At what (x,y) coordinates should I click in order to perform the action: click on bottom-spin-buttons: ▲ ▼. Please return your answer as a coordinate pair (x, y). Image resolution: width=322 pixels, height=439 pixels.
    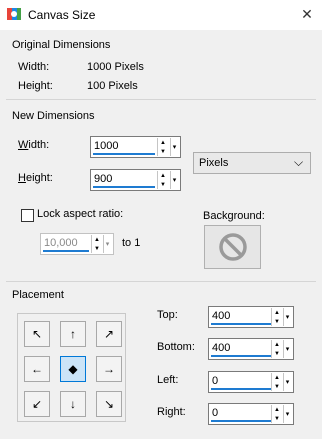
    Looking at the image, I should click on (276, 349).